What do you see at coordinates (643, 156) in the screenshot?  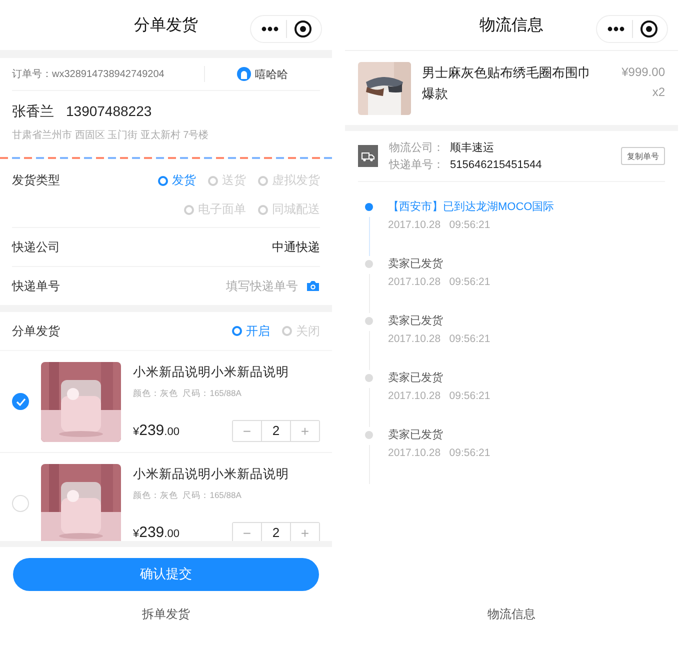 I see `copy-button: 复制单号` at bounding box center [643, 156].